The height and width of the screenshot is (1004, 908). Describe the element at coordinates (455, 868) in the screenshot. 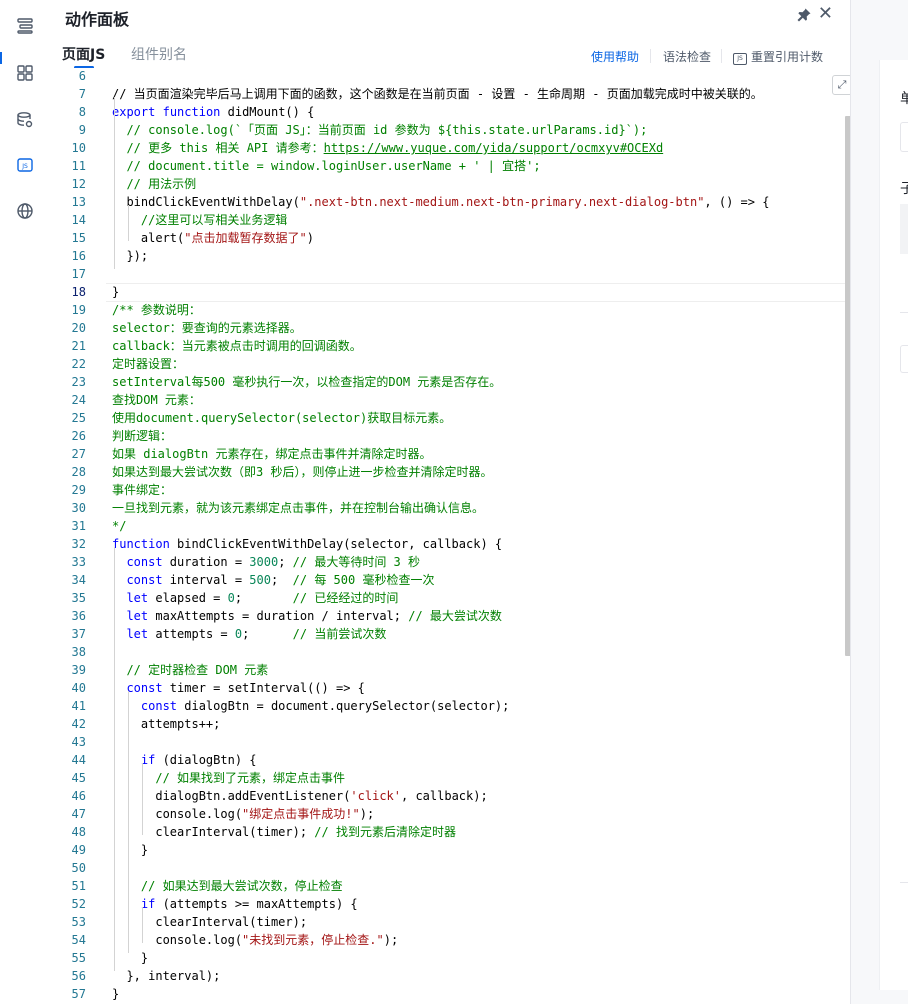

I see `code-line: 50` at that location.